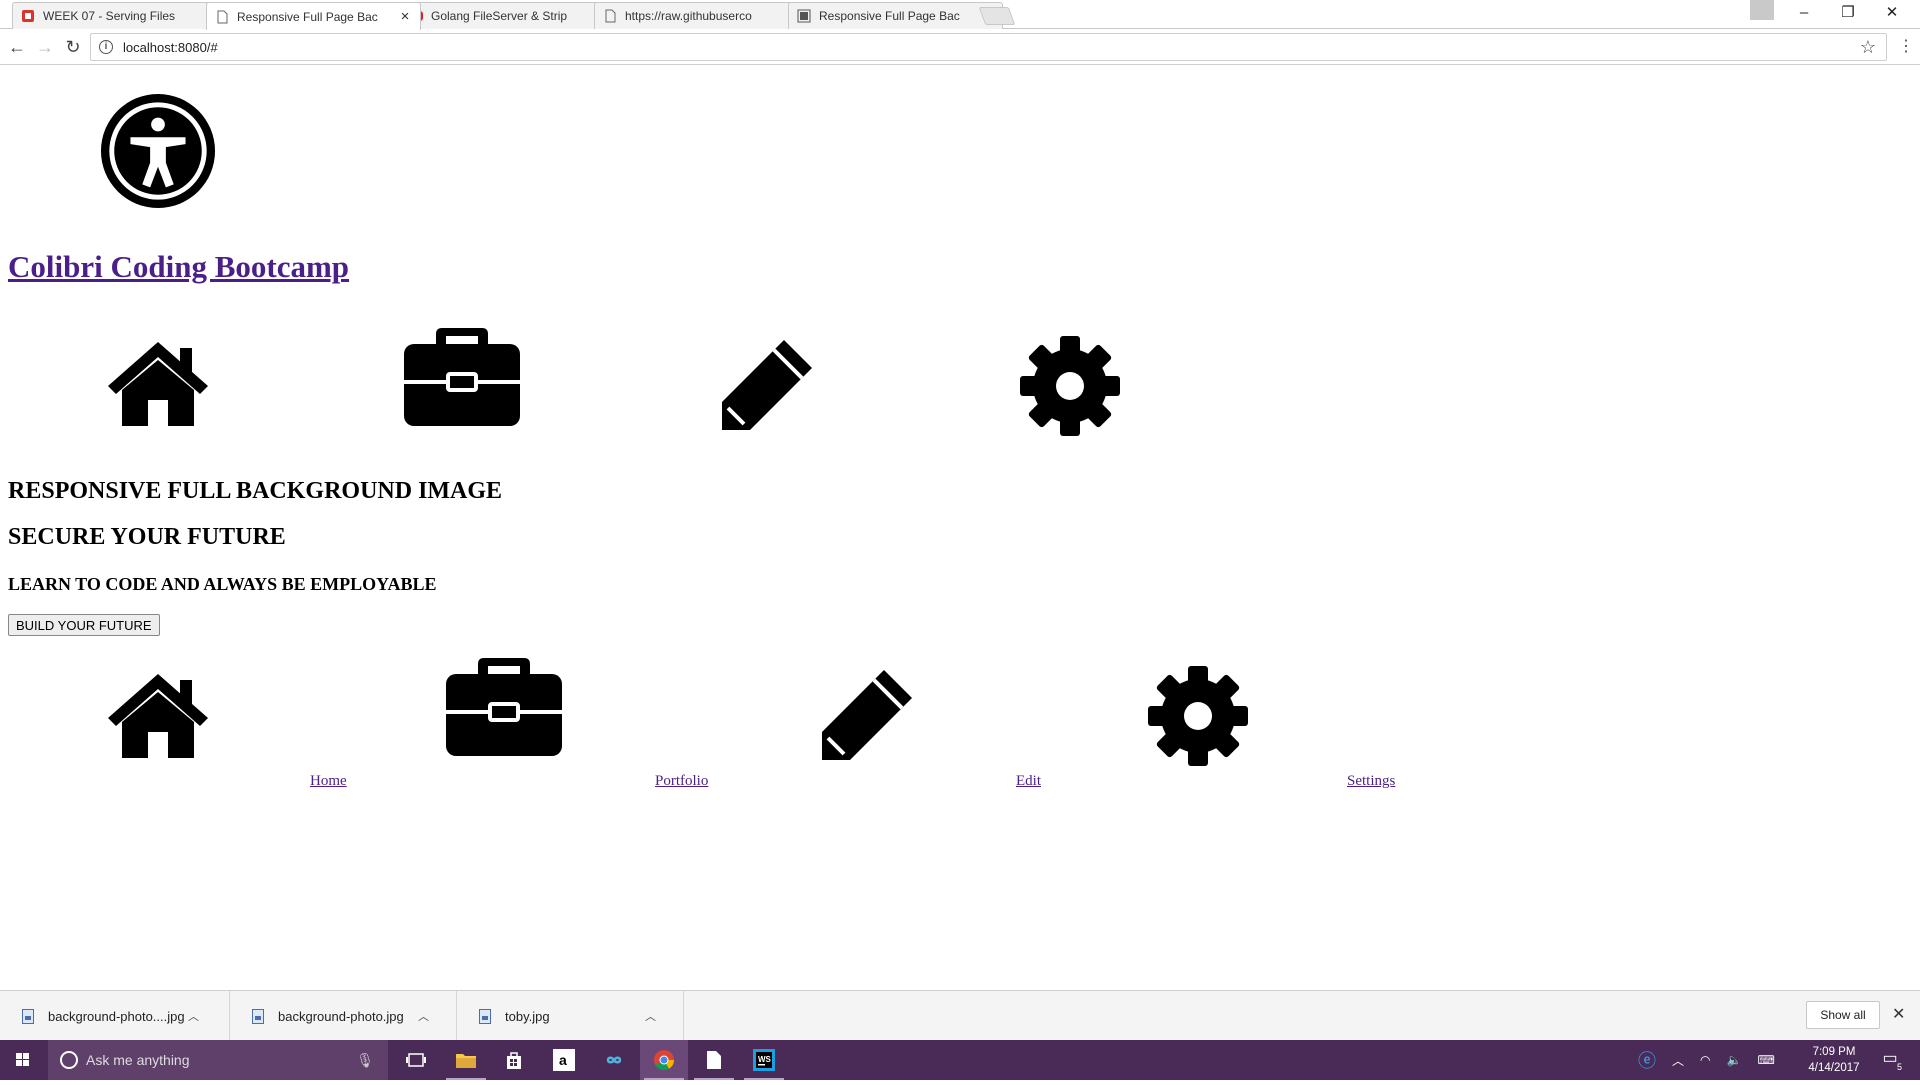  Describe the element at coordinates (17, 47) in the screenshot. I see `back-icon: ←` at that location.